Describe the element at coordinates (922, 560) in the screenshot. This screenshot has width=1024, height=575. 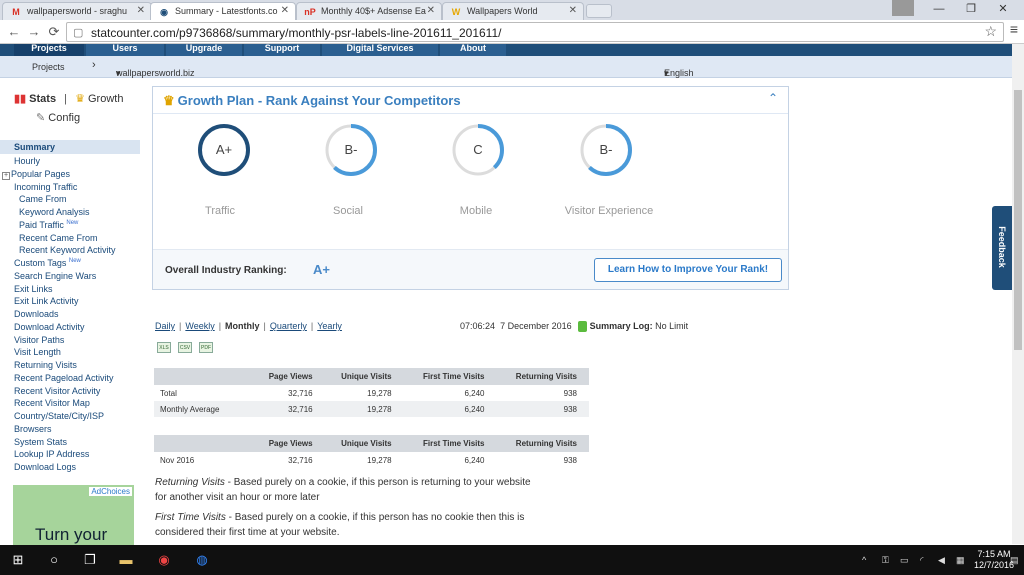
I see `wifi-icon: ◜` at that location.